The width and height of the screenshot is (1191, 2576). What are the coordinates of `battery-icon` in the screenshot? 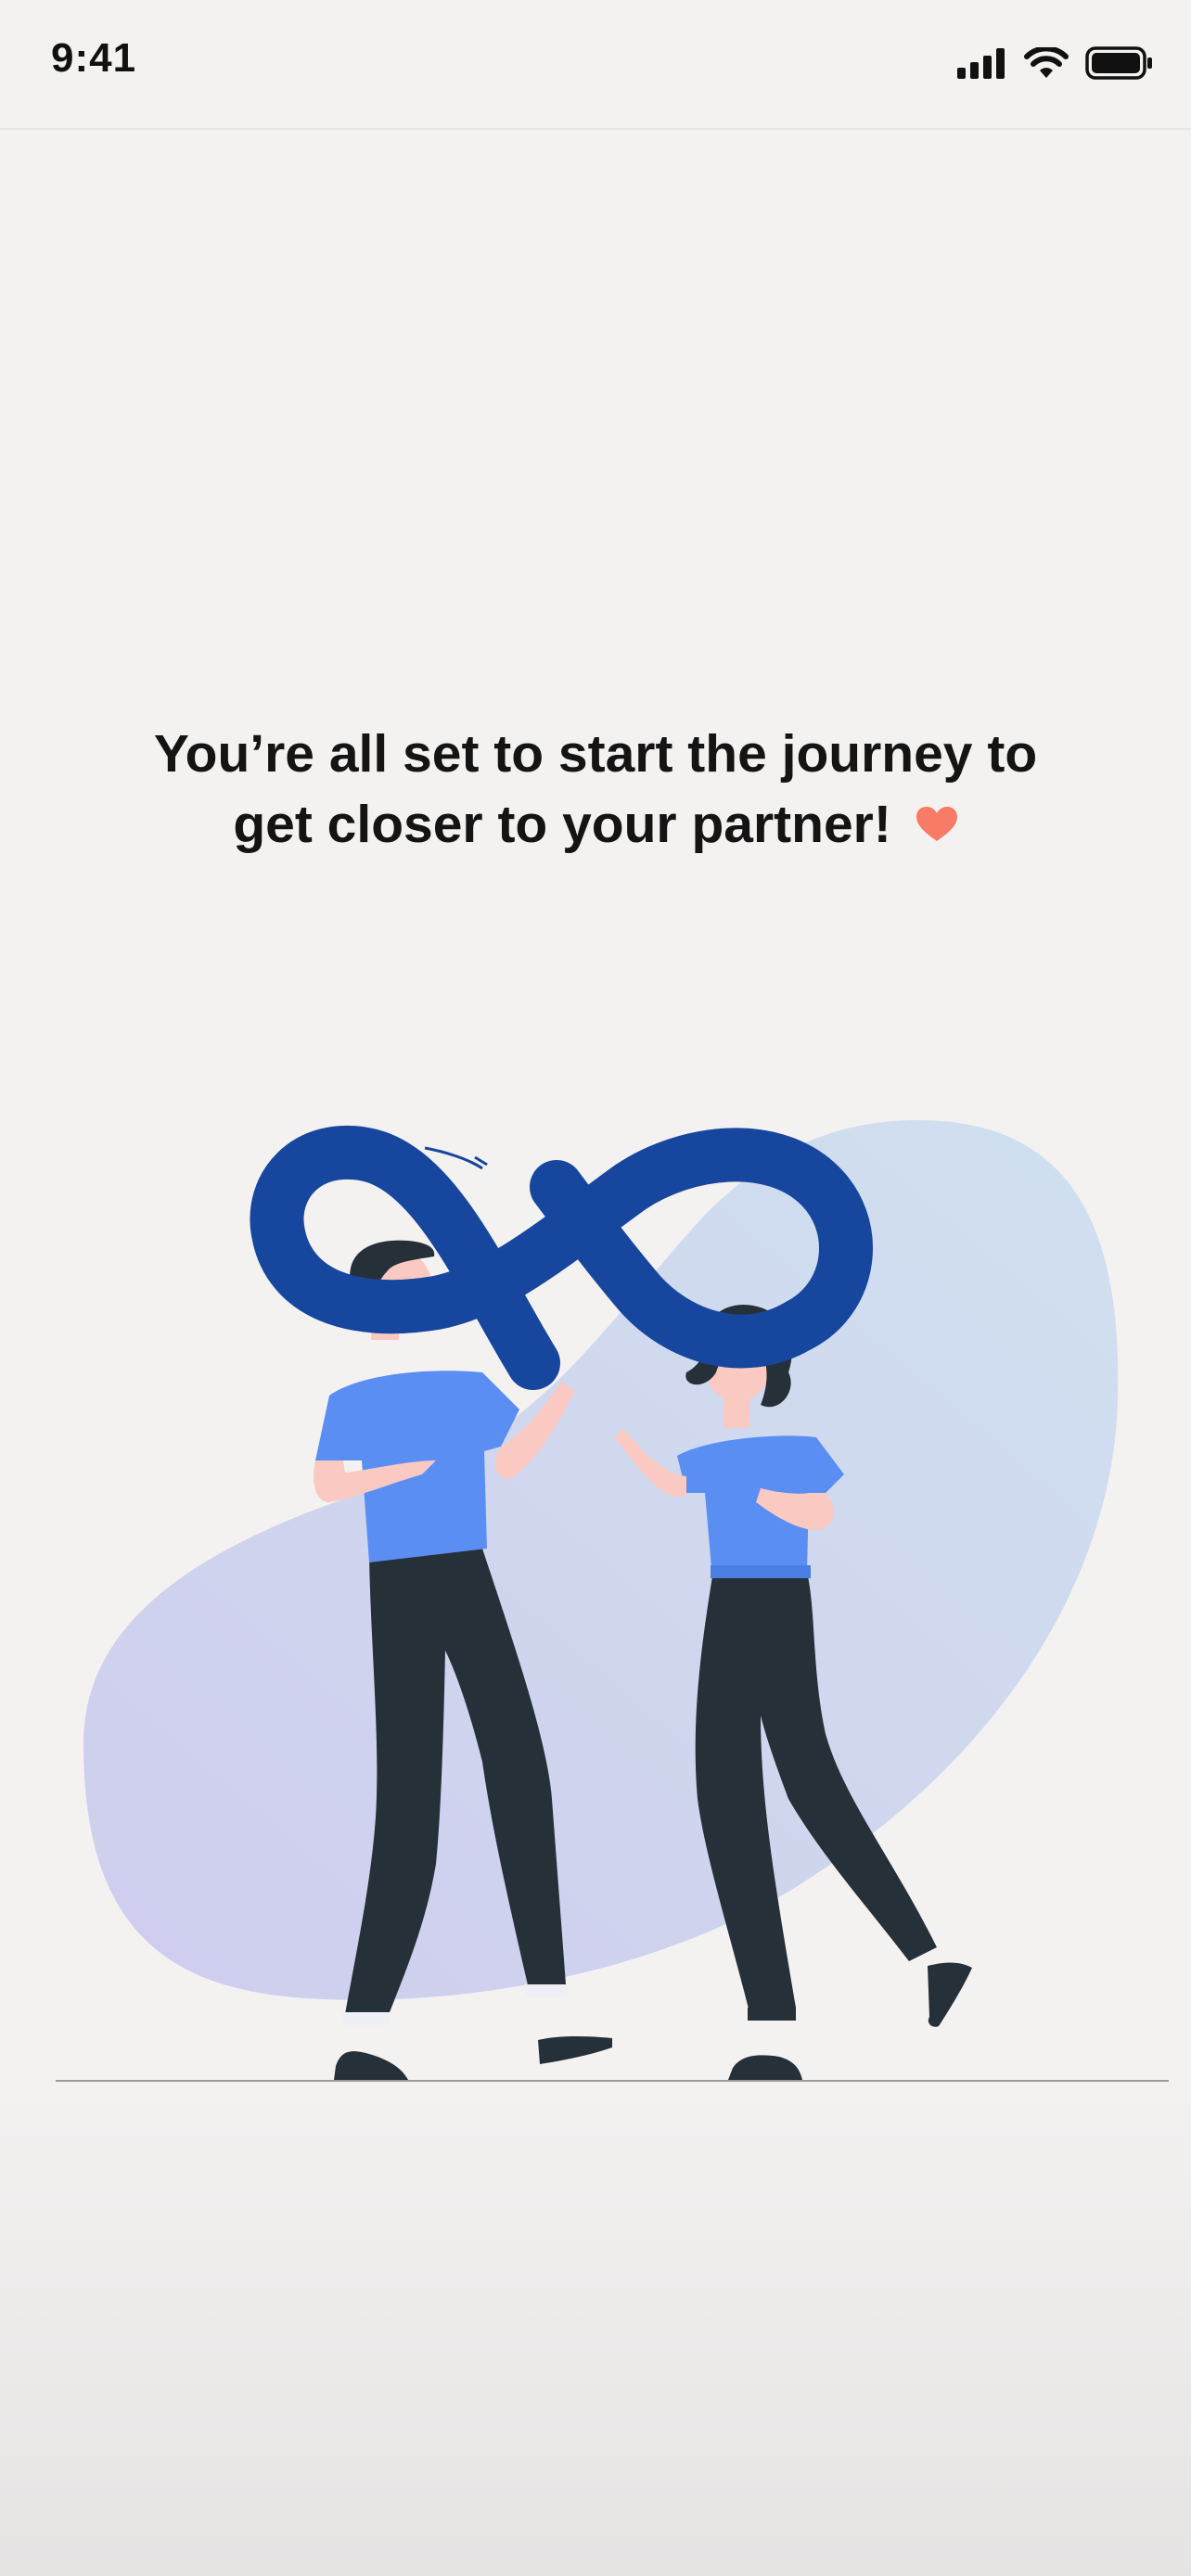 It's located at (1118, 63).